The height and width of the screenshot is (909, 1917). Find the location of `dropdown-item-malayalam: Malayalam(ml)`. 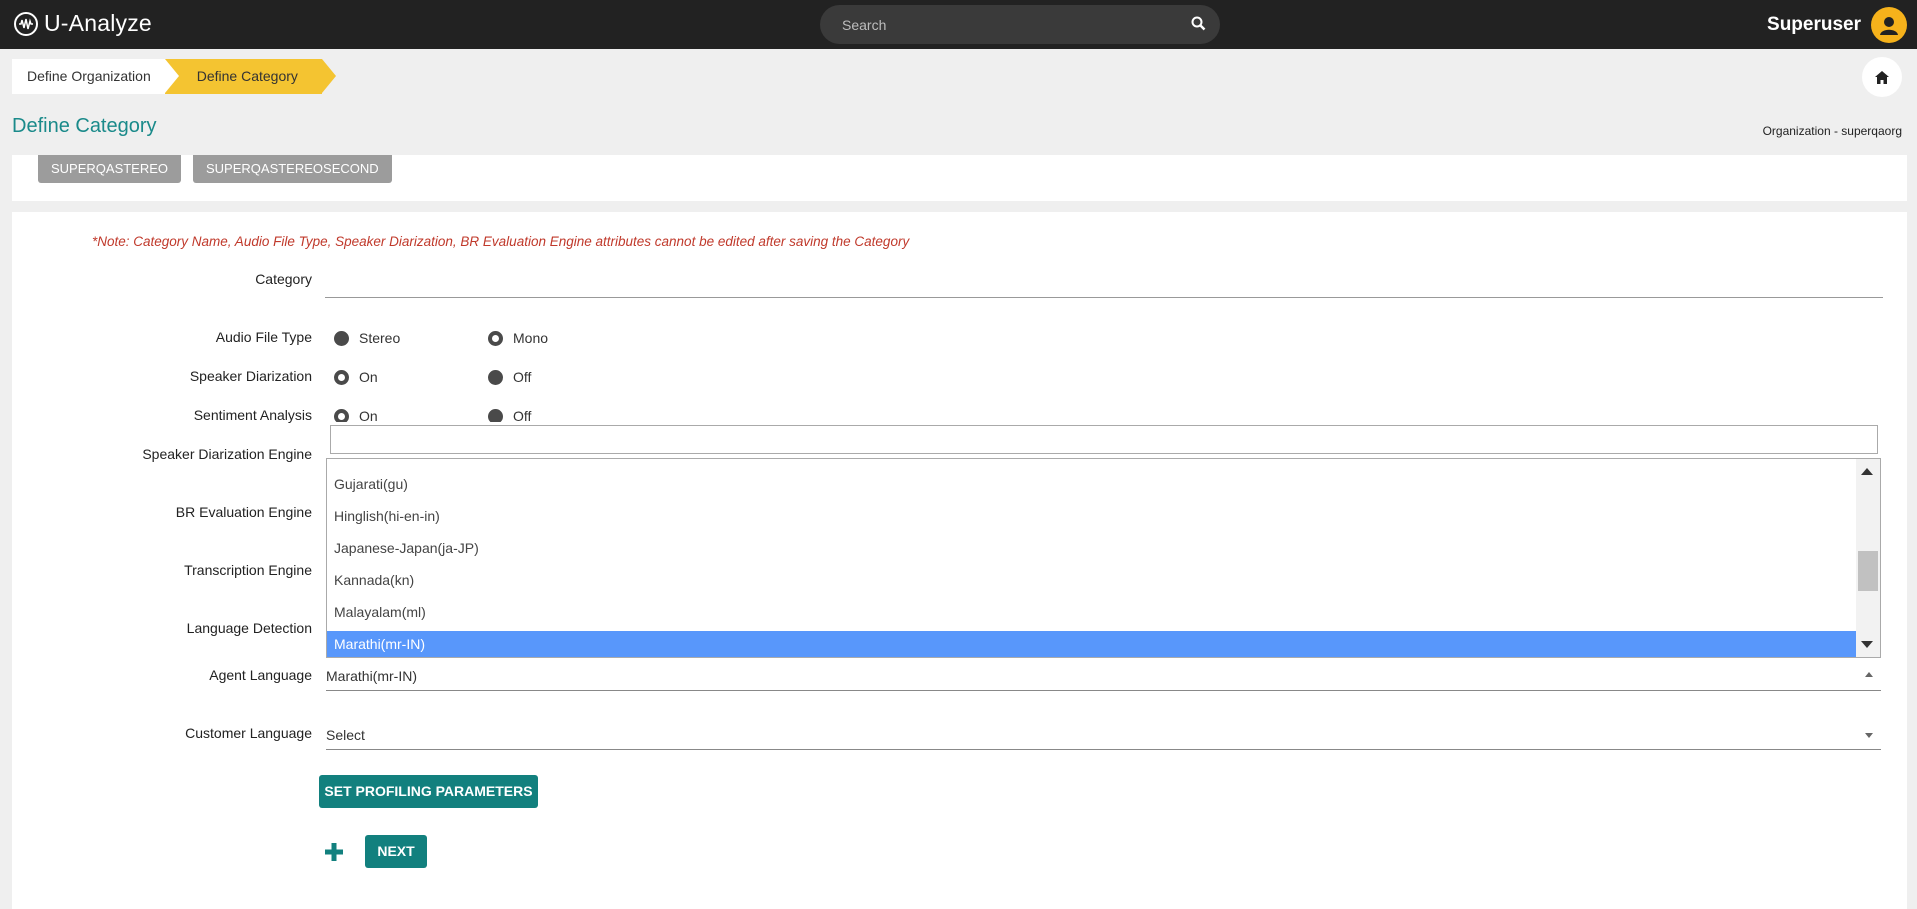

dropdown-item-malayalam: Malayalam(ml) is located at coordinates (1092, 612).